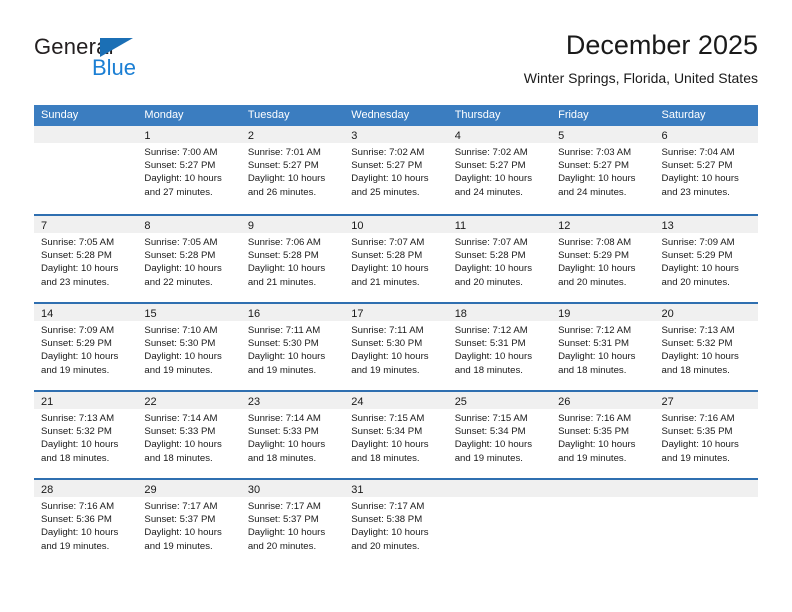 The width and height of the screenshot is (792, 612). I want to click on day-number-band: 13, so click(706, 224).